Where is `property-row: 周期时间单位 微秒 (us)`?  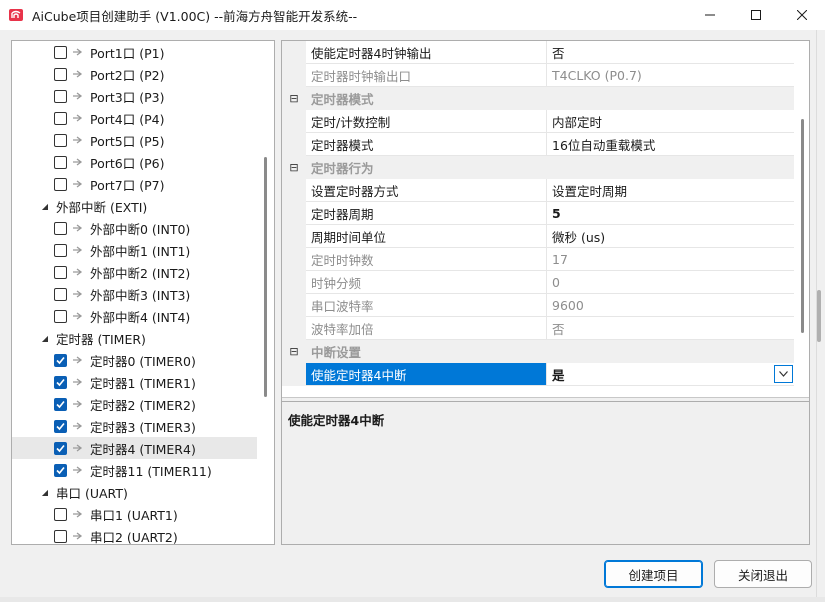 property-row: 周期时间单位 微秒 (us) is located at coordinates (538, 236).